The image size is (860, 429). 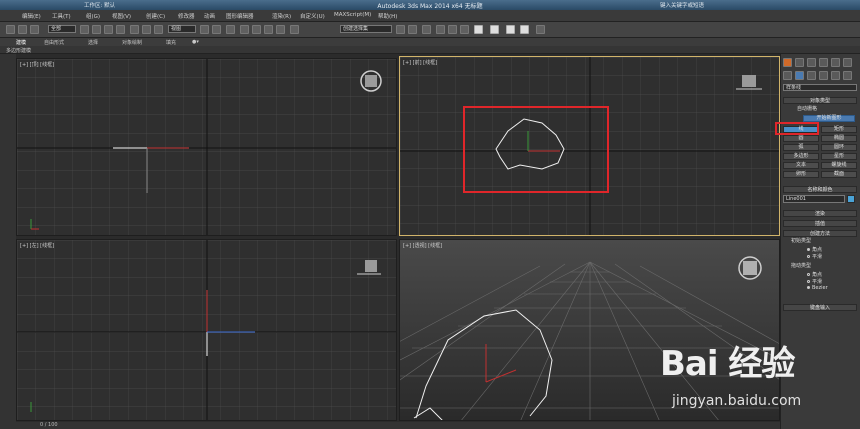 I want to click on teapot-icon, so click(x=540, y=29).